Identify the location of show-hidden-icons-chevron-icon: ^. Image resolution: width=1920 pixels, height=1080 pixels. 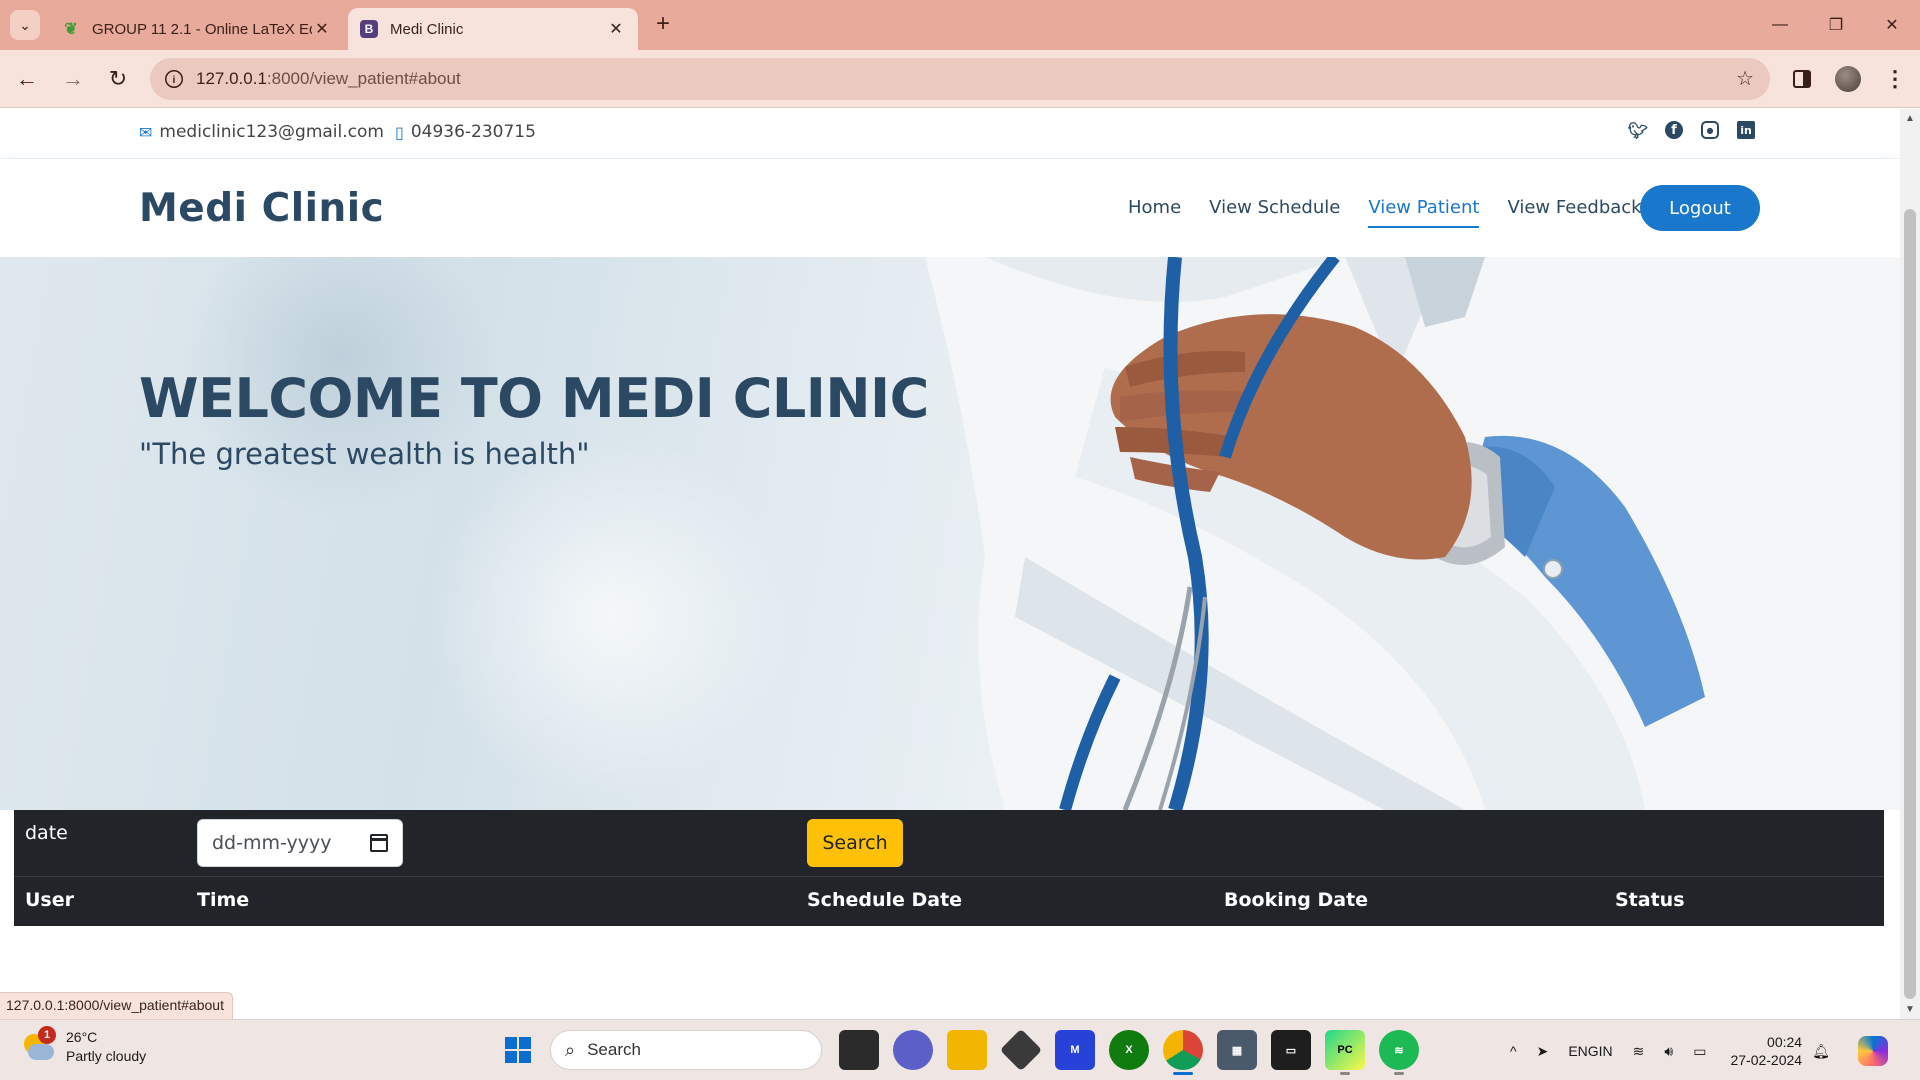
(1513, 1051).